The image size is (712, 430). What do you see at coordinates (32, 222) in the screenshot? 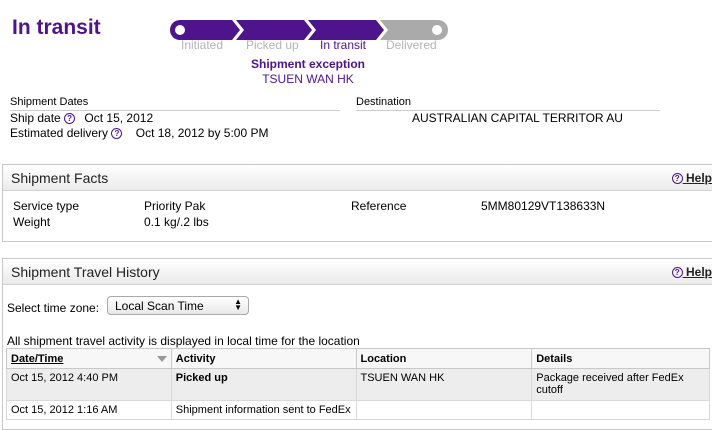
I see `weight-label: Weight` at bounding box center [32, 222].